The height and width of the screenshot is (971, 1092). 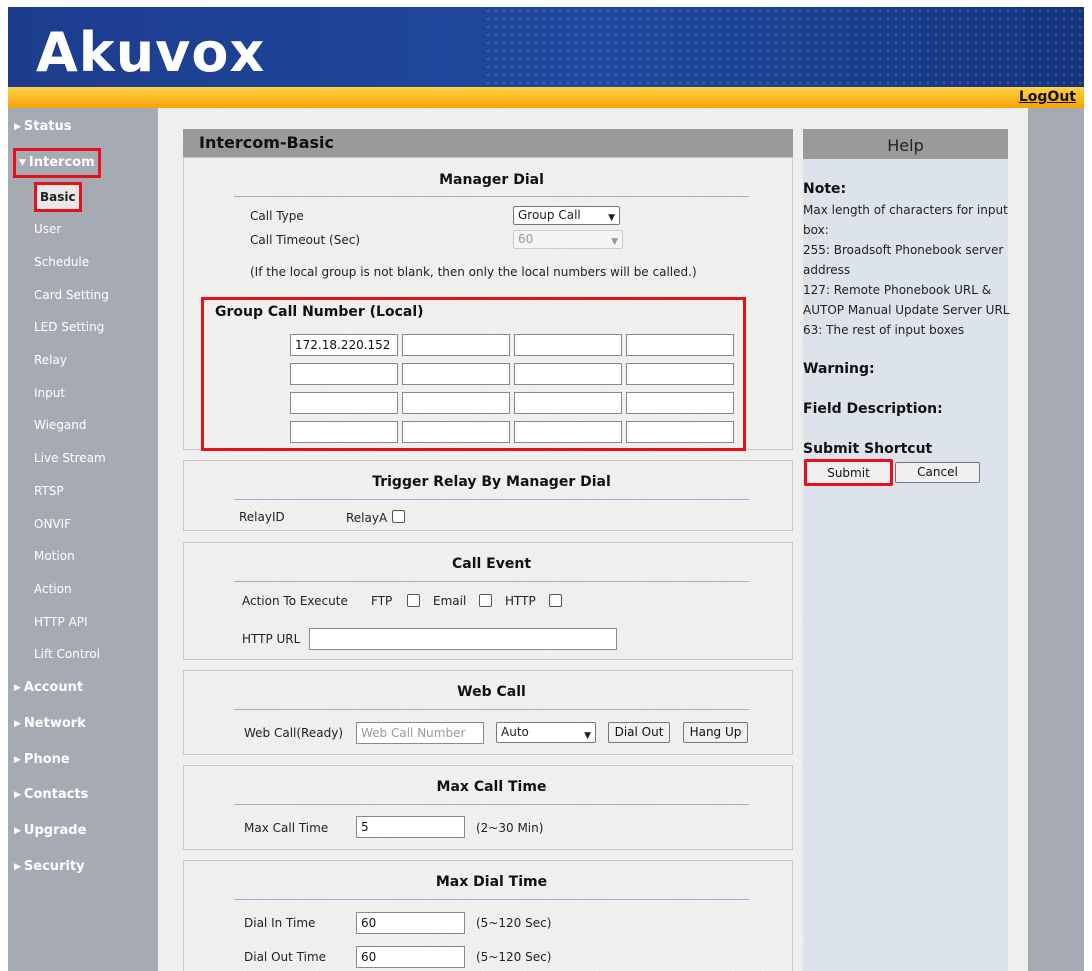 What do you see at coordinates (367, 518) in the screenshot?
I see `relay-a-label: RelayA` at bounding box center [367, 518].